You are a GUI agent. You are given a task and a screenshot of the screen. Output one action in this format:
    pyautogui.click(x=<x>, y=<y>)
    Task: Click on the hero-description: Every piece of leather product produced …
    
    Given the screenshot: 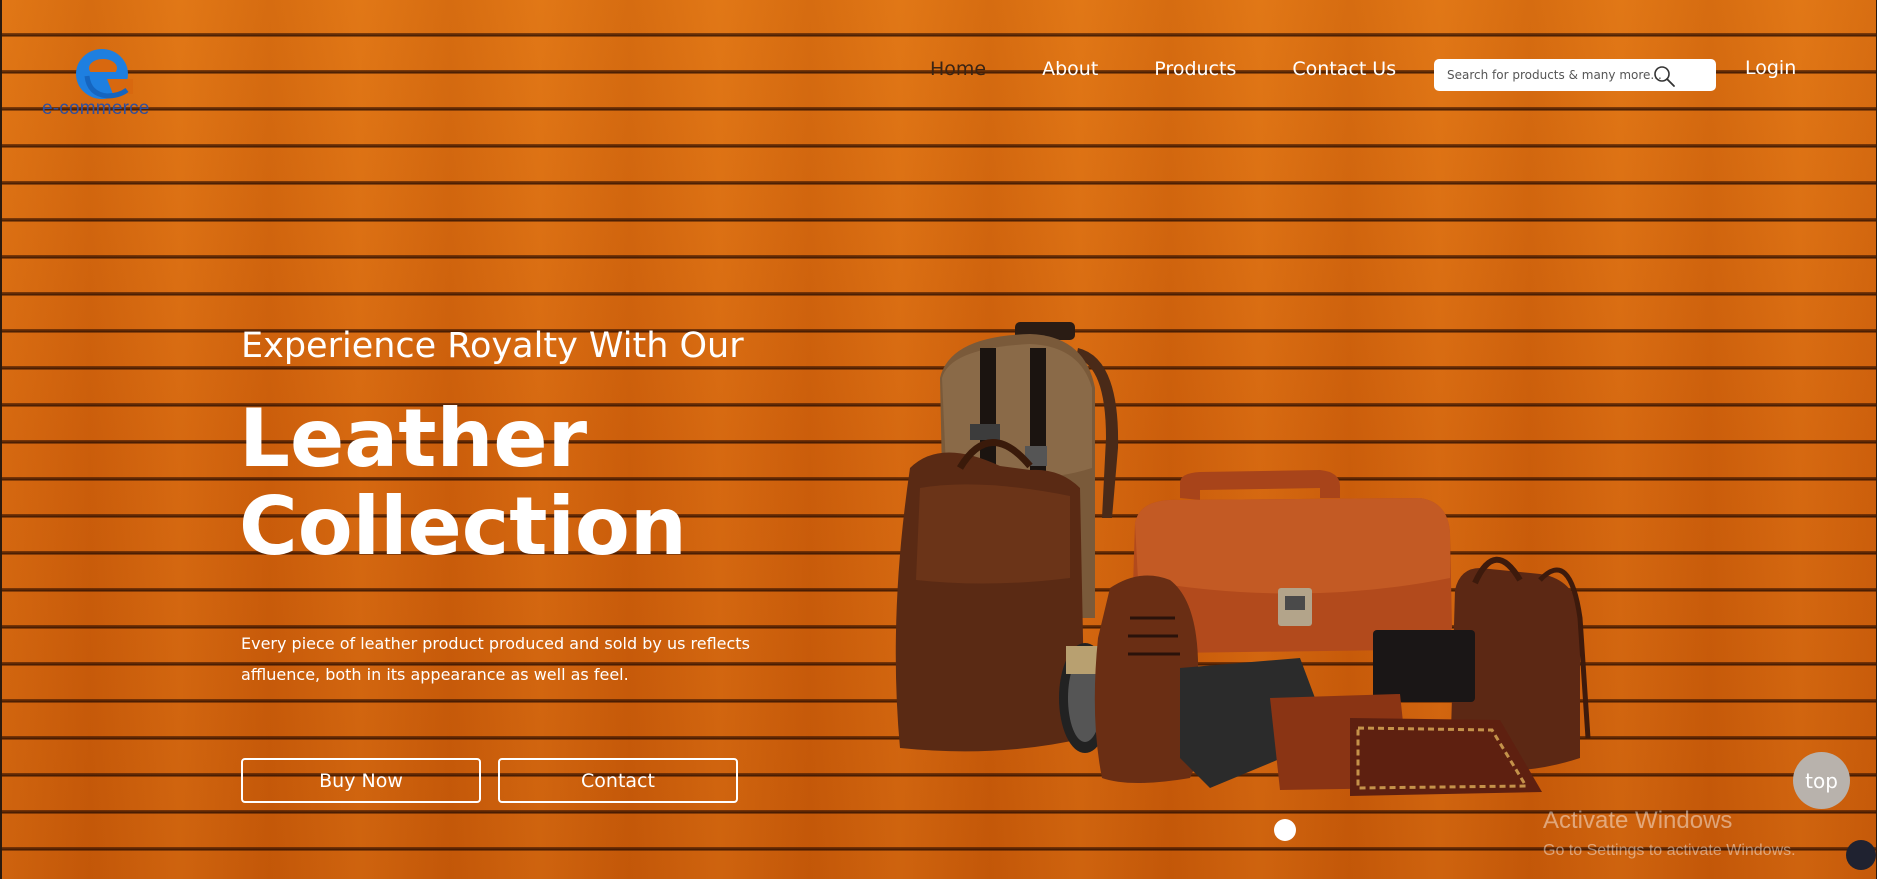 What is the action you would take?
    pyautogui.click(x=495, y=659)
    